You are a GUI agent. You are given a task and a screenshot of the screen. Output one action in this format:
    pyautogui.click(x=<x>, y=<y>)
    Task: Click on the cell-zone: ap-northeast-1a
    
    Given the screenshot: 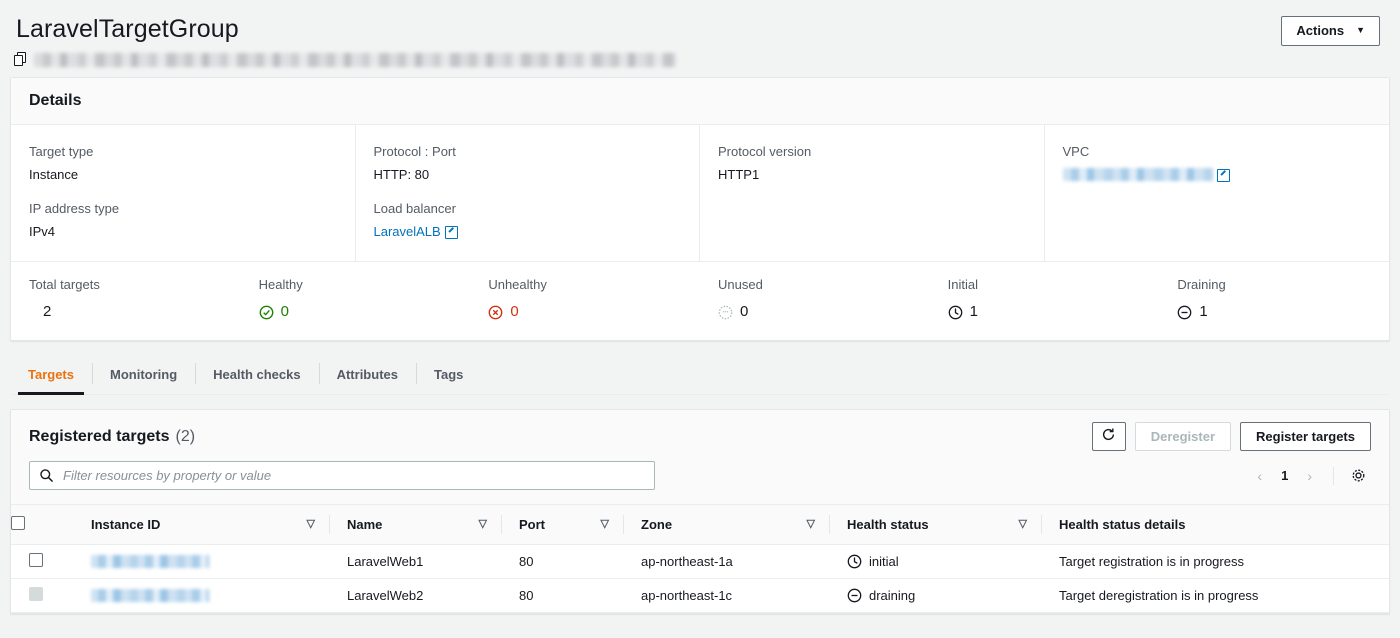 What is the action you would take?
    pyautogui.click(x=726, y=561)
    